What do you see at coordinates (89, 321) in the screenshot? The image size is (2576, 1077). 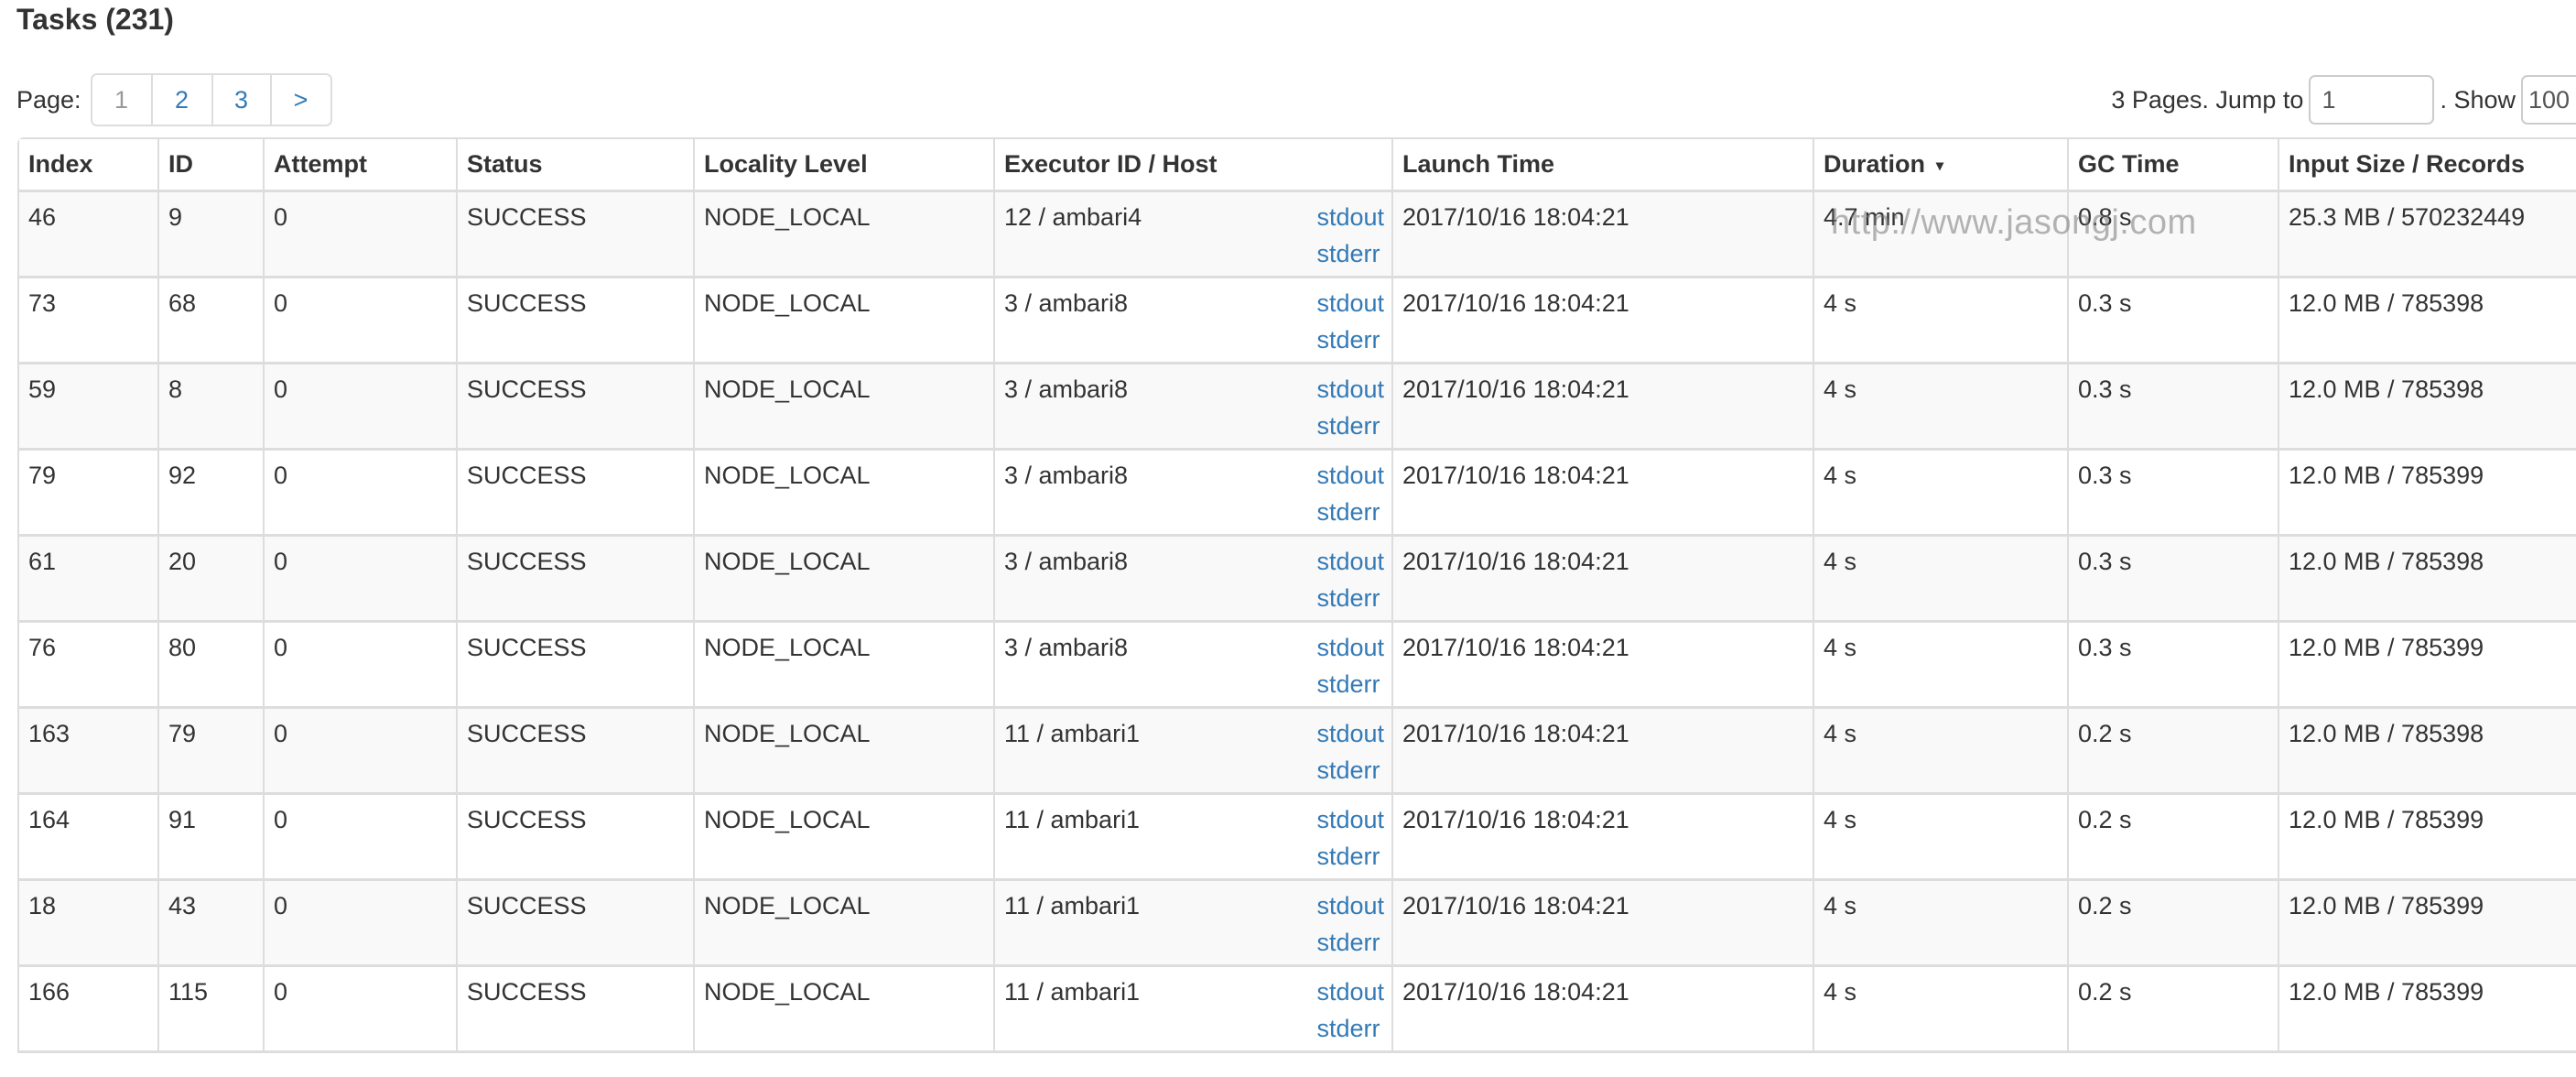 I see `task-index: 73` at bounding box center [89, 321].